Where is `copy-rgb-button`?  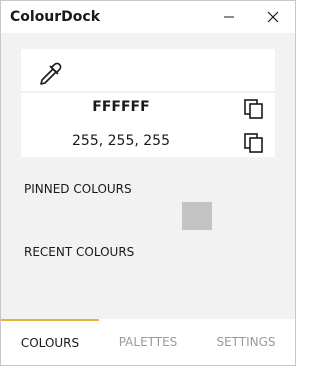
copy-rgb-button is located at coordinates (254, 143).